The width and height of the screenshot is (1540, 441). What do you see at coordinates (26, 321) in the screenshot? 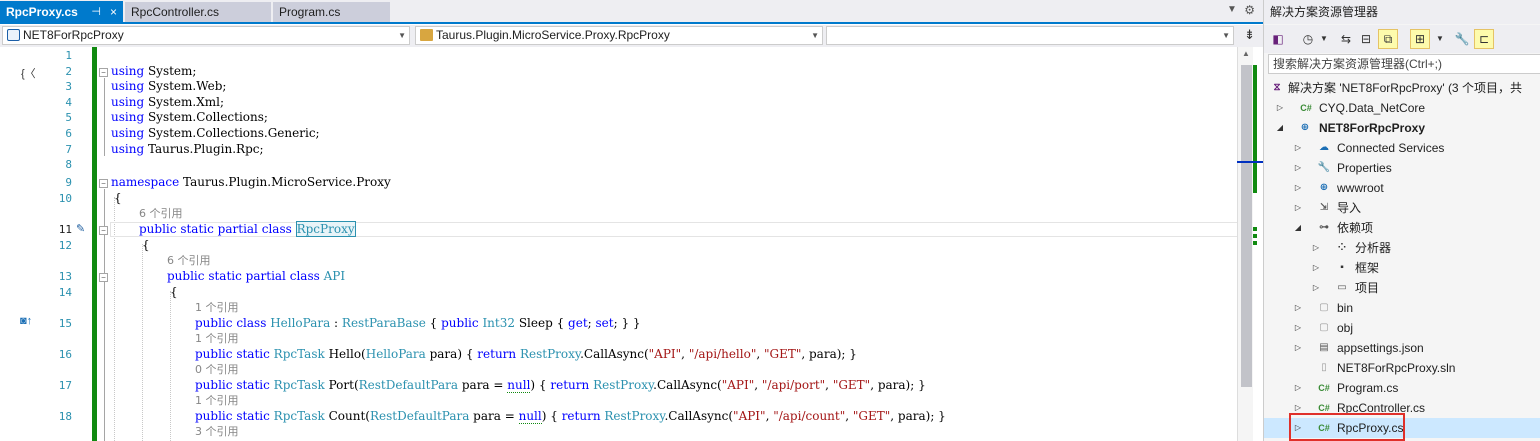
I see `implementation-icon: ◙↑` at bounding box center [26, 321].